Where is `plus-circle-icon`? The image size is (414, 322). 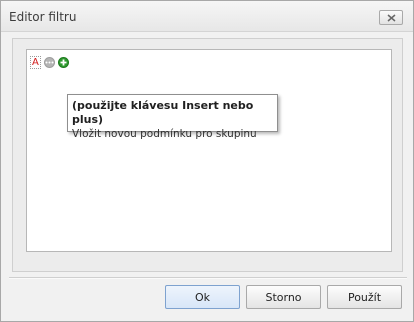 plus-circle-icon is located at coordinates (63, 62).